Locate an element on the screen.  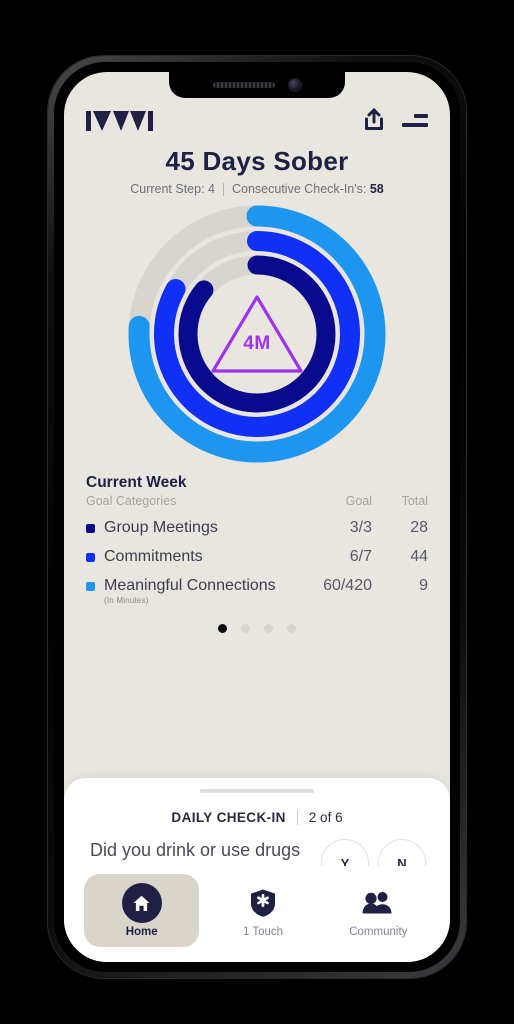
goal-row: Commitments 6/7 44 is located at coordinates (257, 557).